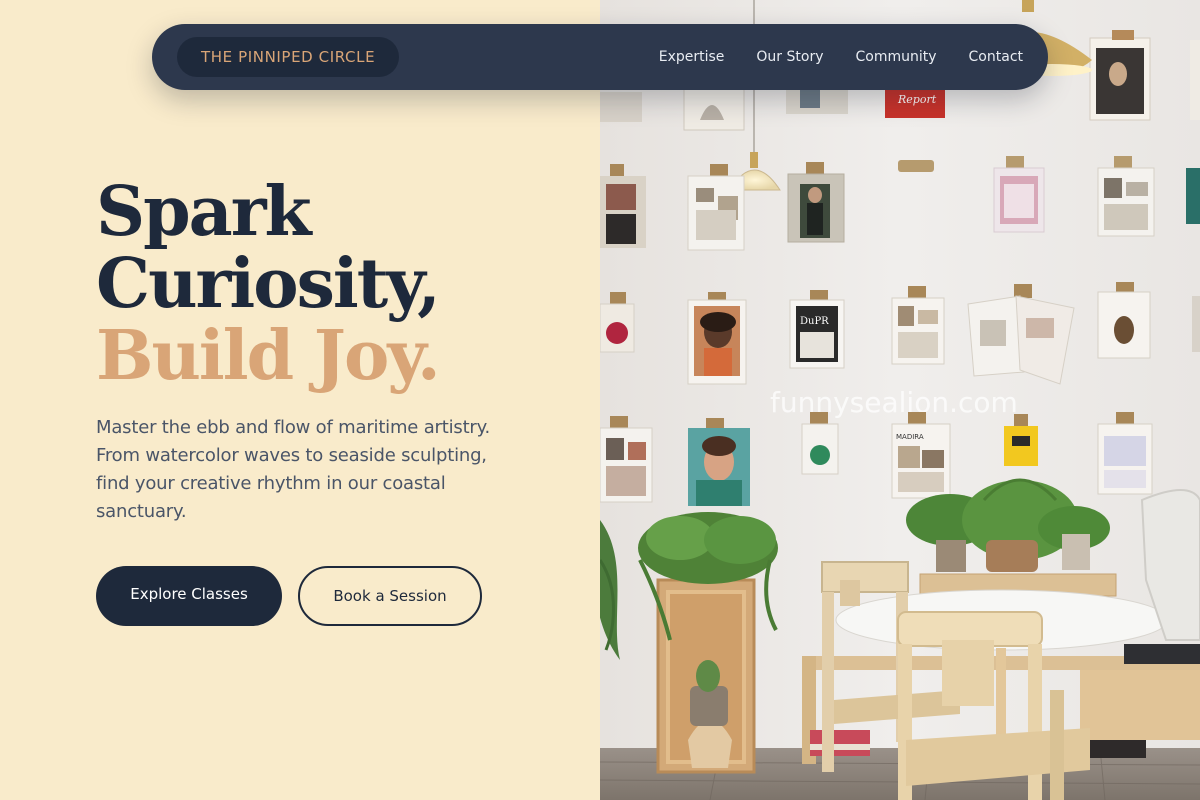 Image resolution: width=1200 pixels, height=800 pixels. I want to click on poster-label-report: Report, so click(917, 99).